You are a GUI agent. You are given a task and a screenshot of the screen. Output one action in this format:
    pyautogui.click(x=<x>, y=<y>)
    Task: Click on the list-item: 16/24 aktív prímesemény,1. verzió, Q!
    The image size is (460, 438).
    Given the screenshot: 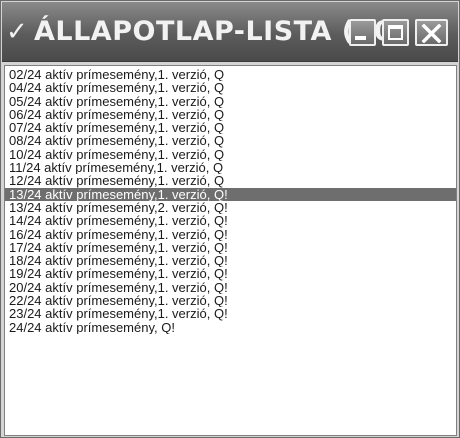 What is the action you would take?
    pyautogui.click(x=230, y=234)
    